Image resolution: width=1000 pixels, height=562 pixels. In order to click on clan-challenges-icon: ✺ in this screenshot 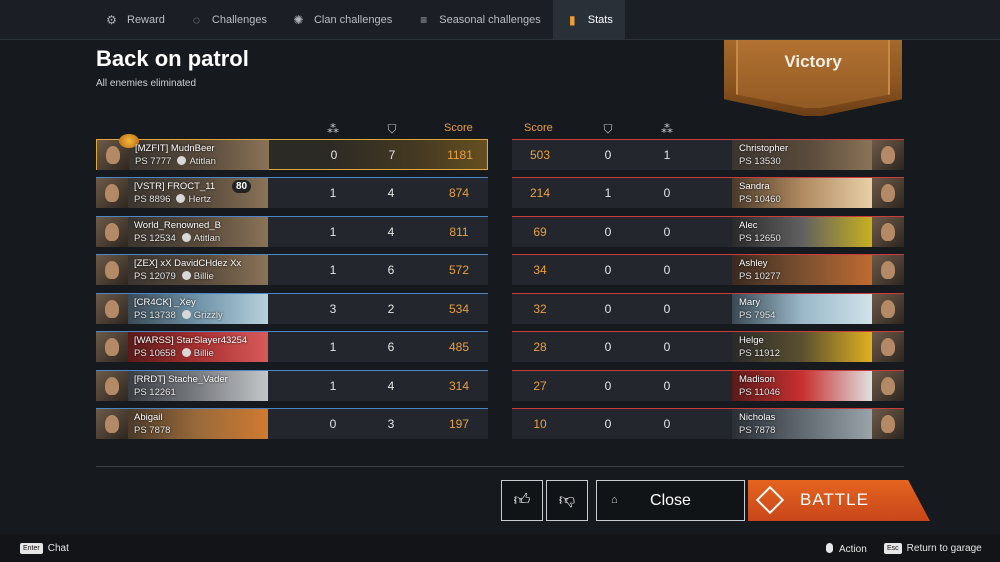, I will do `click(298, 19)`.